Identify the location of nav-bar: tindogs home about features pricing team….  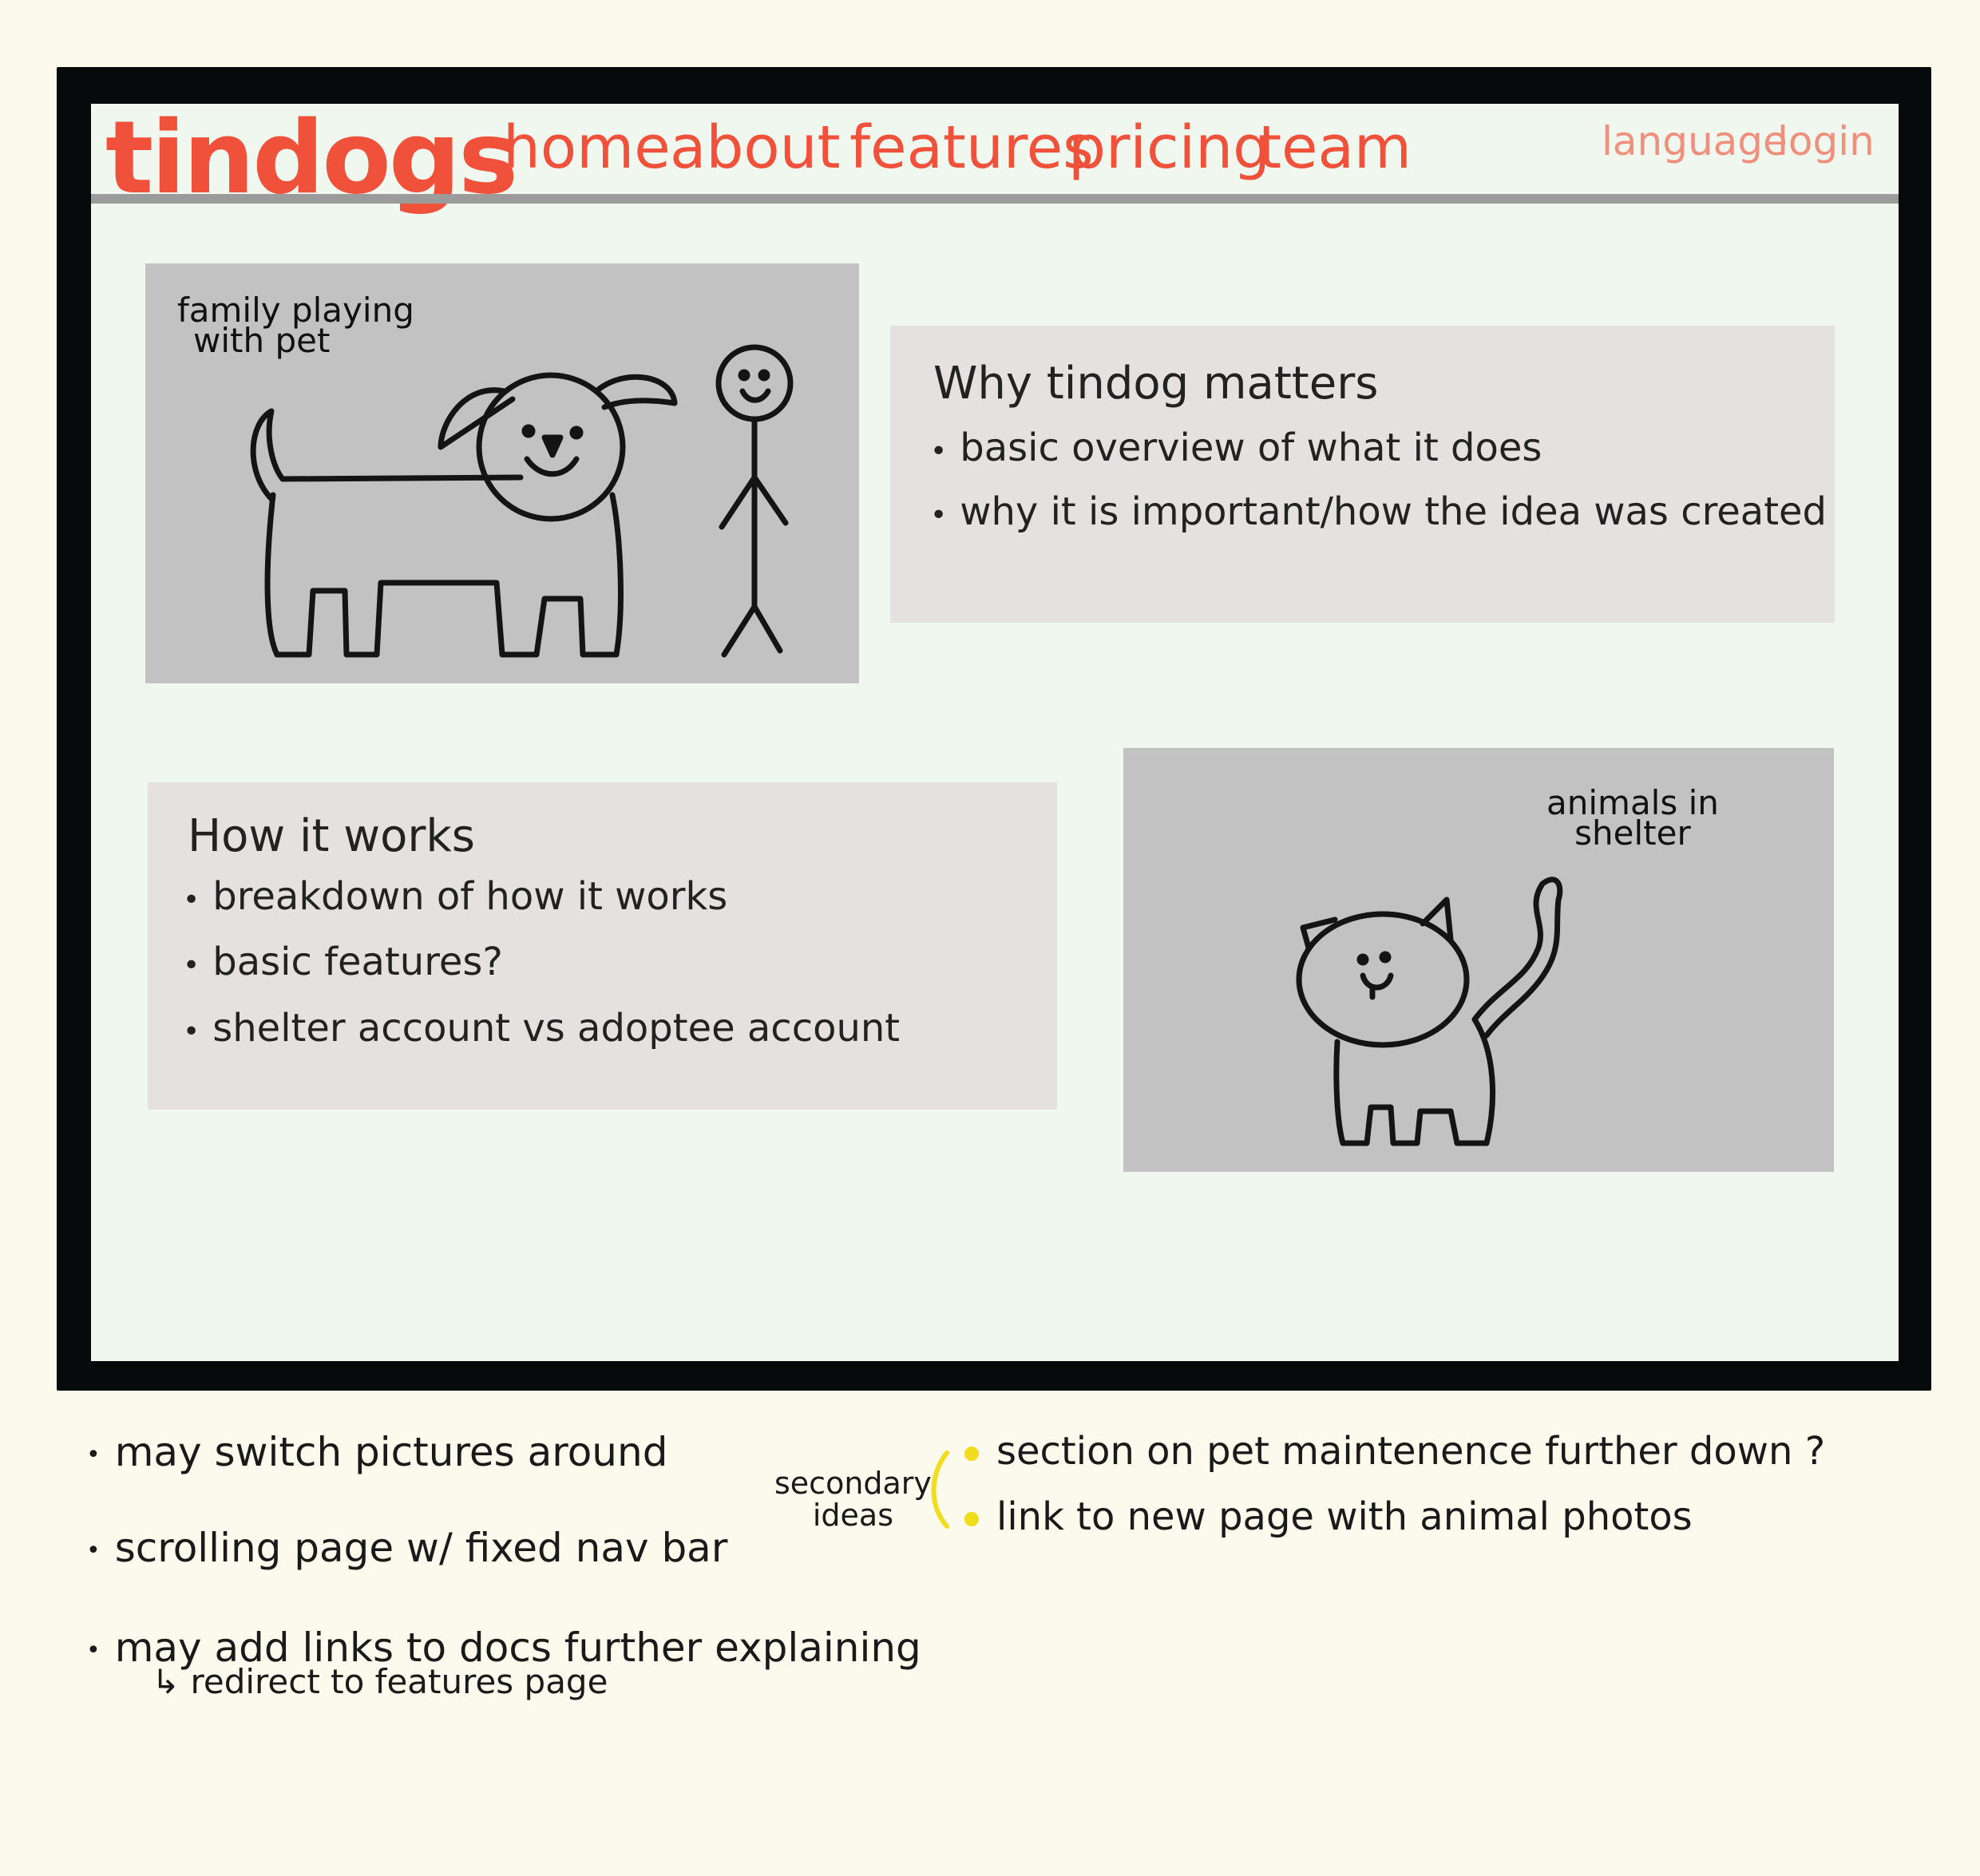
(995, 160).